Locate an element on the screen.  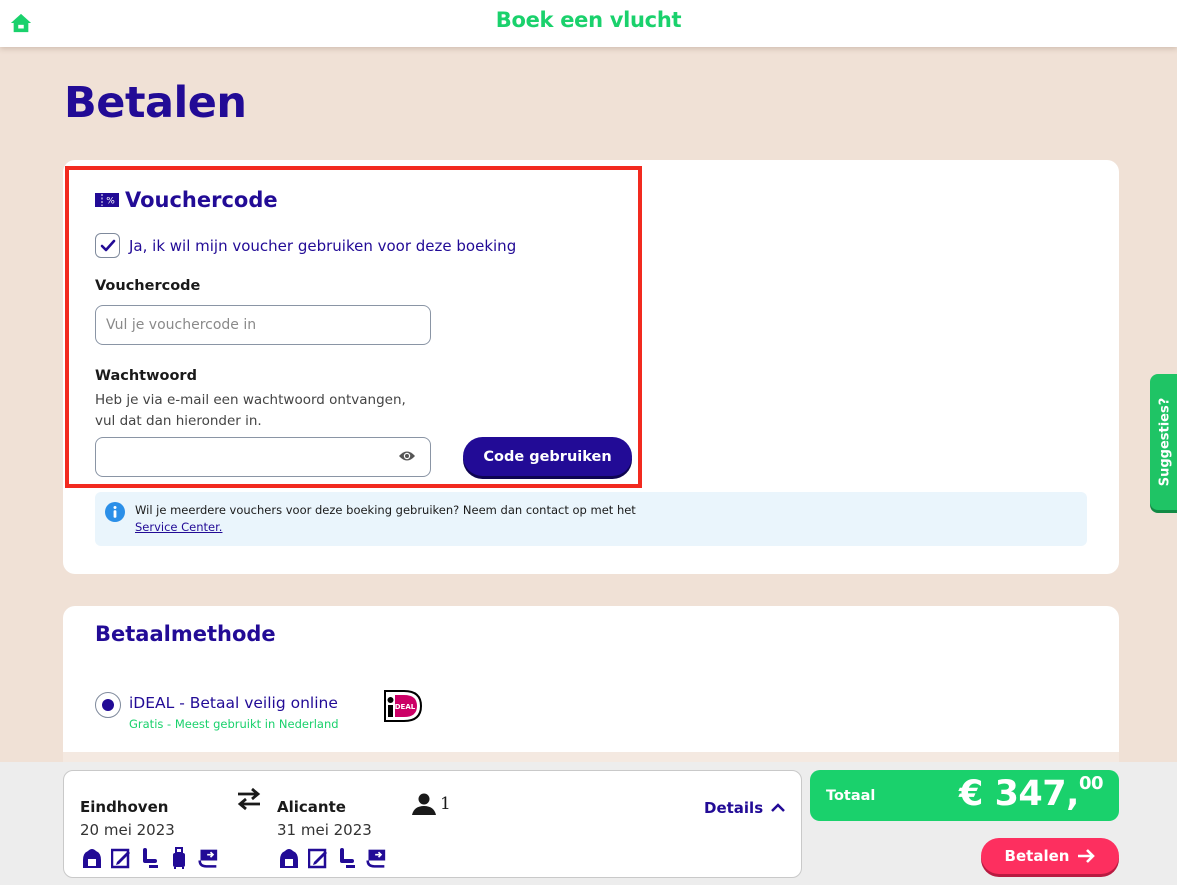
header-title: Boek een vlucht is located at coordinates (588, 20).